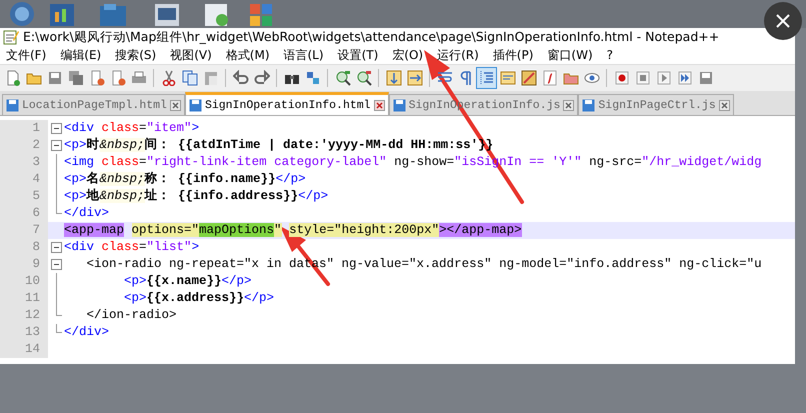  What do you see at coordinates (24, 128) in the screenshot?
I see `line-number: 1` at bounding box center [24, 128].